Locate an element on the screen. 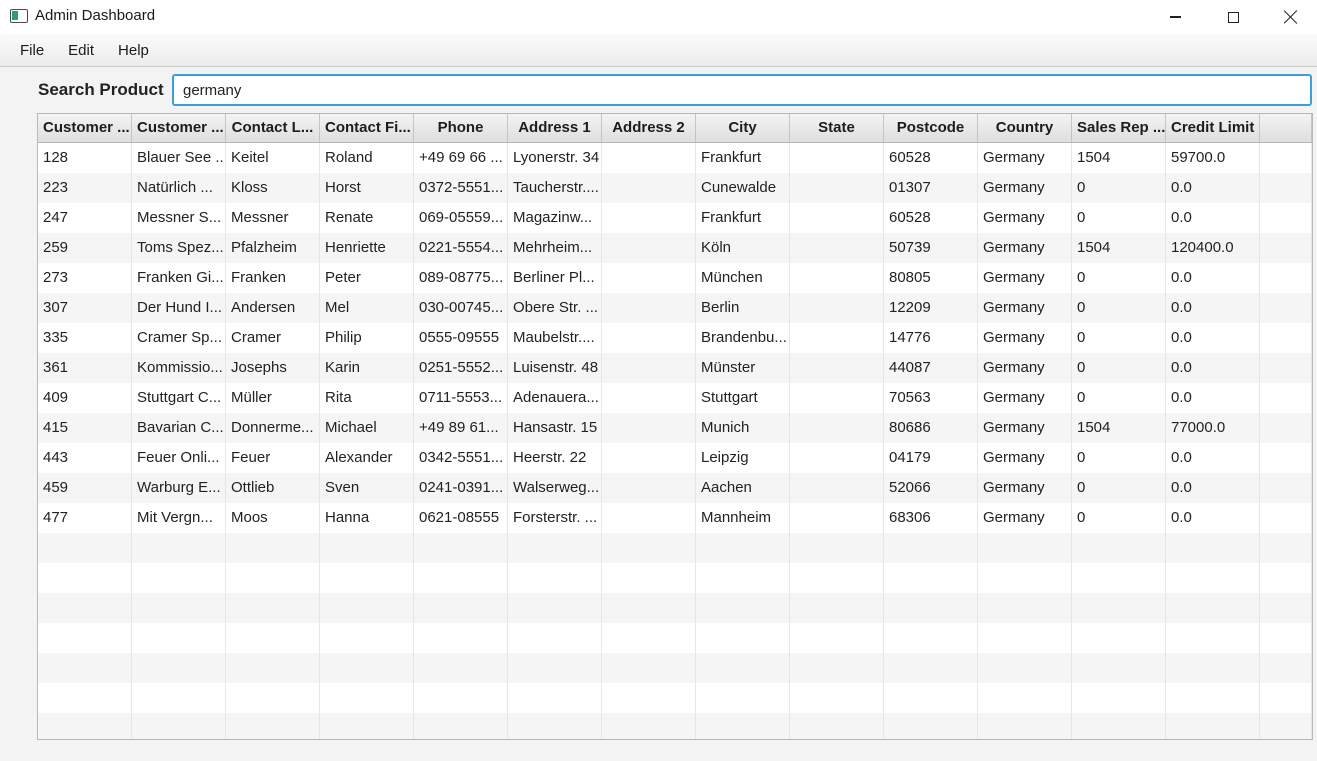 Image resolution: width=1317 pixels, height=761 pixels. table-cell: Ottlieb is located at coordinates (273, 488).